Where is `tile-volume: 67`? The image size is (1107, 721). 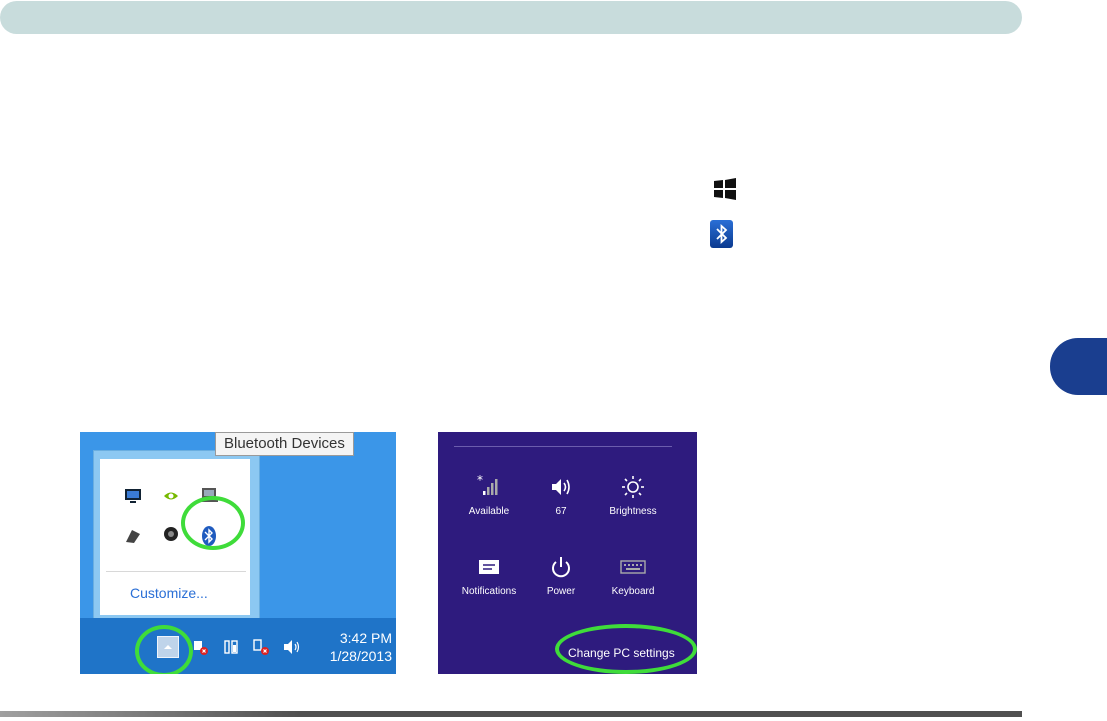
tile-volume: 67 is located at coordinates (561, 495).